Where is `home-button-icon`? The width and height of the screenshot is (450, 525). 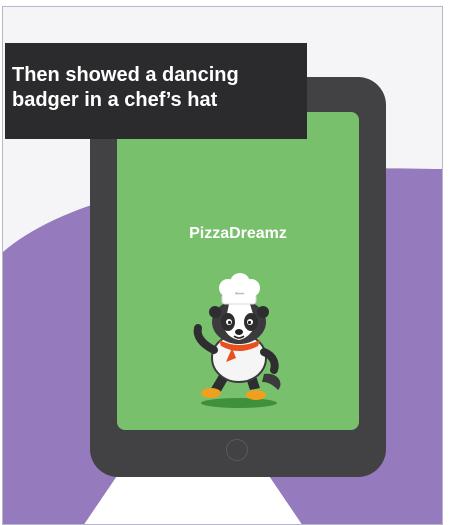
home-button-icon is located at coordinates (237, 450).